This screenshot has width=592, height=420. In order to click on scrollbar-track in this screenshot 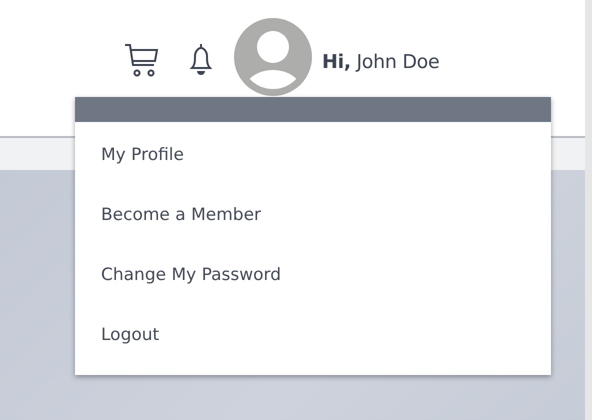, I will do `click(588, 210)`.